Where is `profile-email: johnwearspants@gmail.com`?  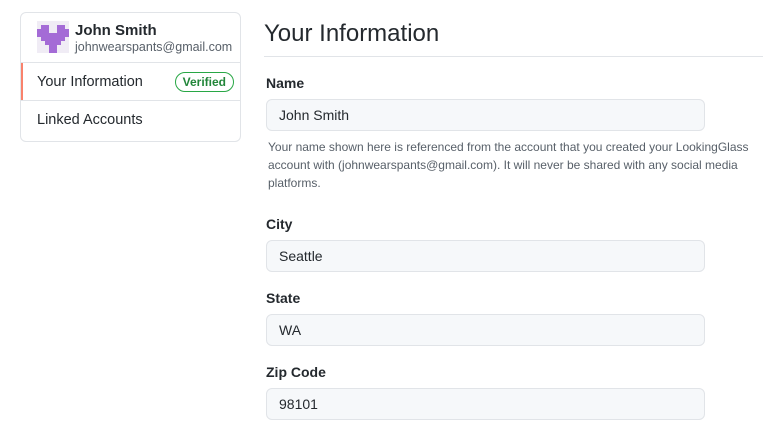
profile-email: johnwearspants@gmail.com is located at coordinates (154, 47).